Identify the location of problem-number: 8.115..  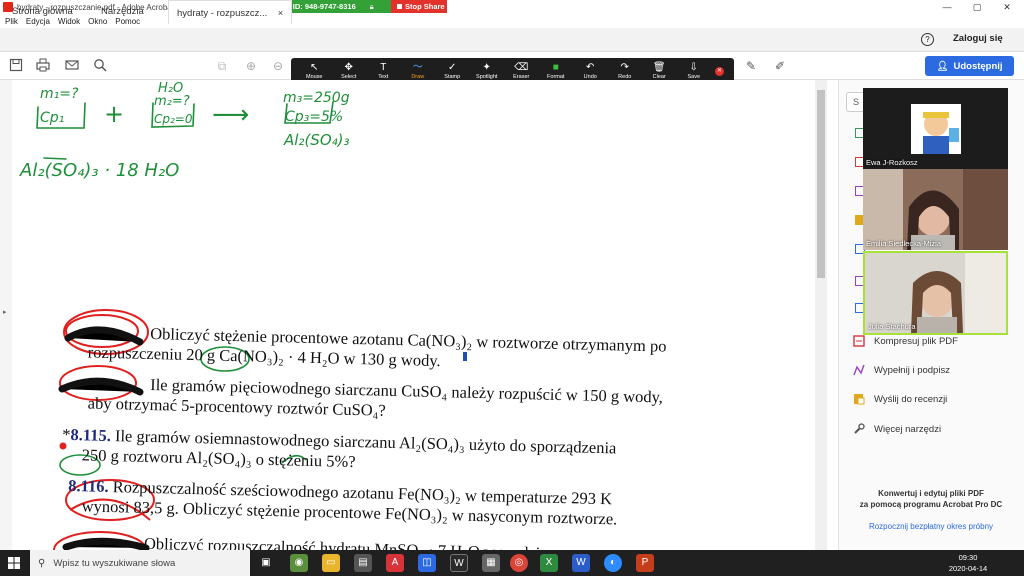
(91, 435).